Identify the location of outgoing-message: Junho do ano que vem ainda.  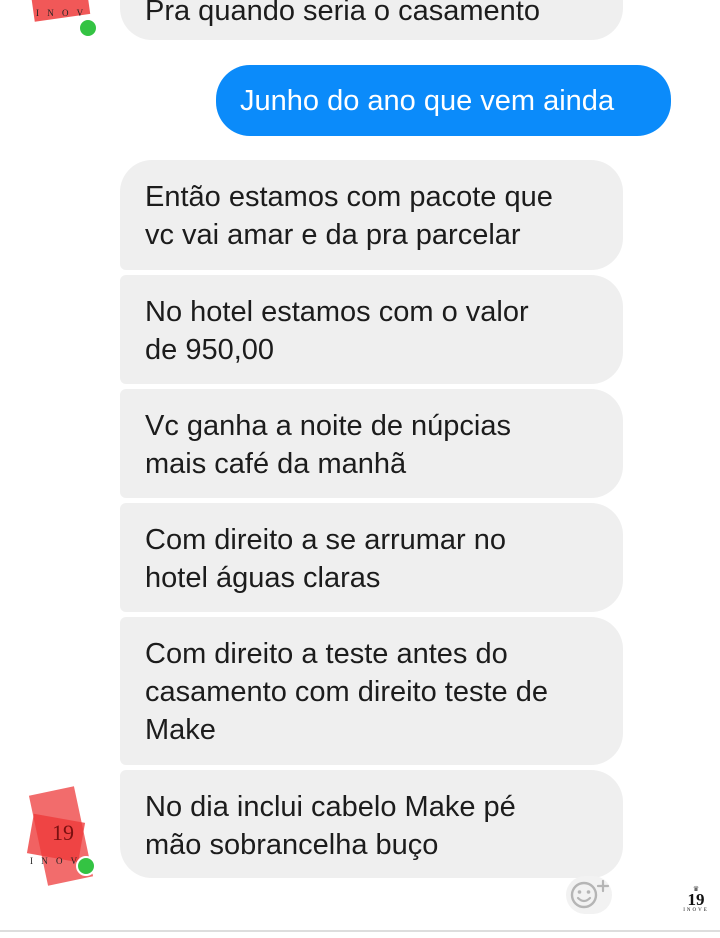
(443, 100).